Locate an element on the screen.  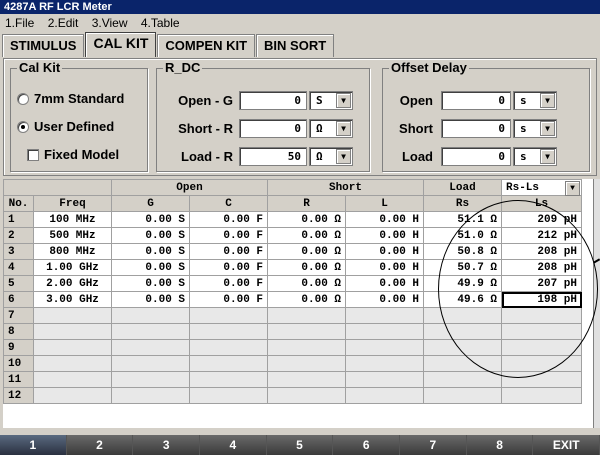
cell-ls: 209 pH is located at coordinates (541, 219).